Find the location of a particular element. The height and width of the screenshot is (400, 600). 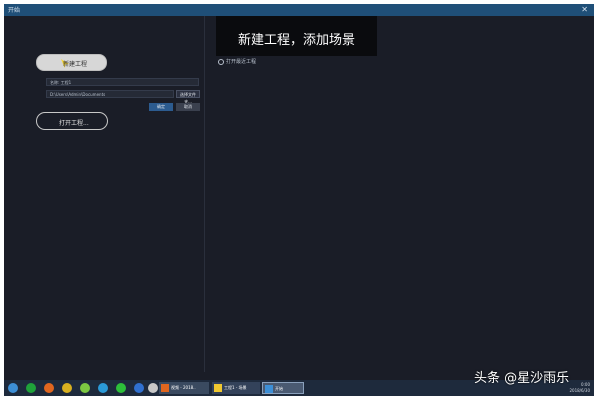

project-path-value: D:\Users\Admin\Documents is located at coordinates (78, 94).